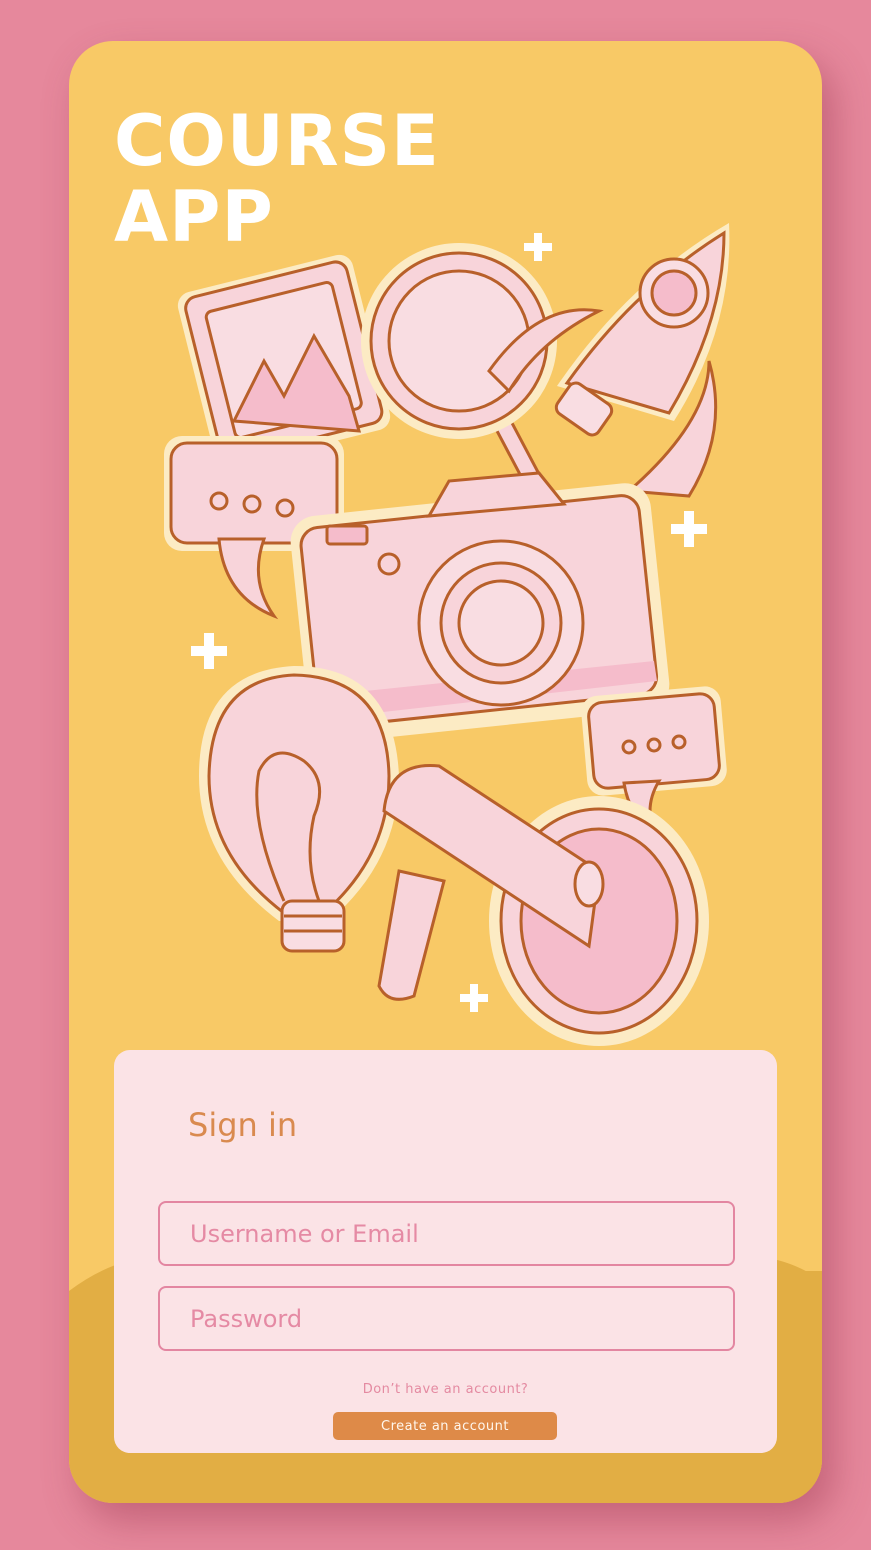 The image size is (871, 1550). Describe the element at coordinates (299, 809) in the screenshot. I see `lightbulb-icon` at that location.